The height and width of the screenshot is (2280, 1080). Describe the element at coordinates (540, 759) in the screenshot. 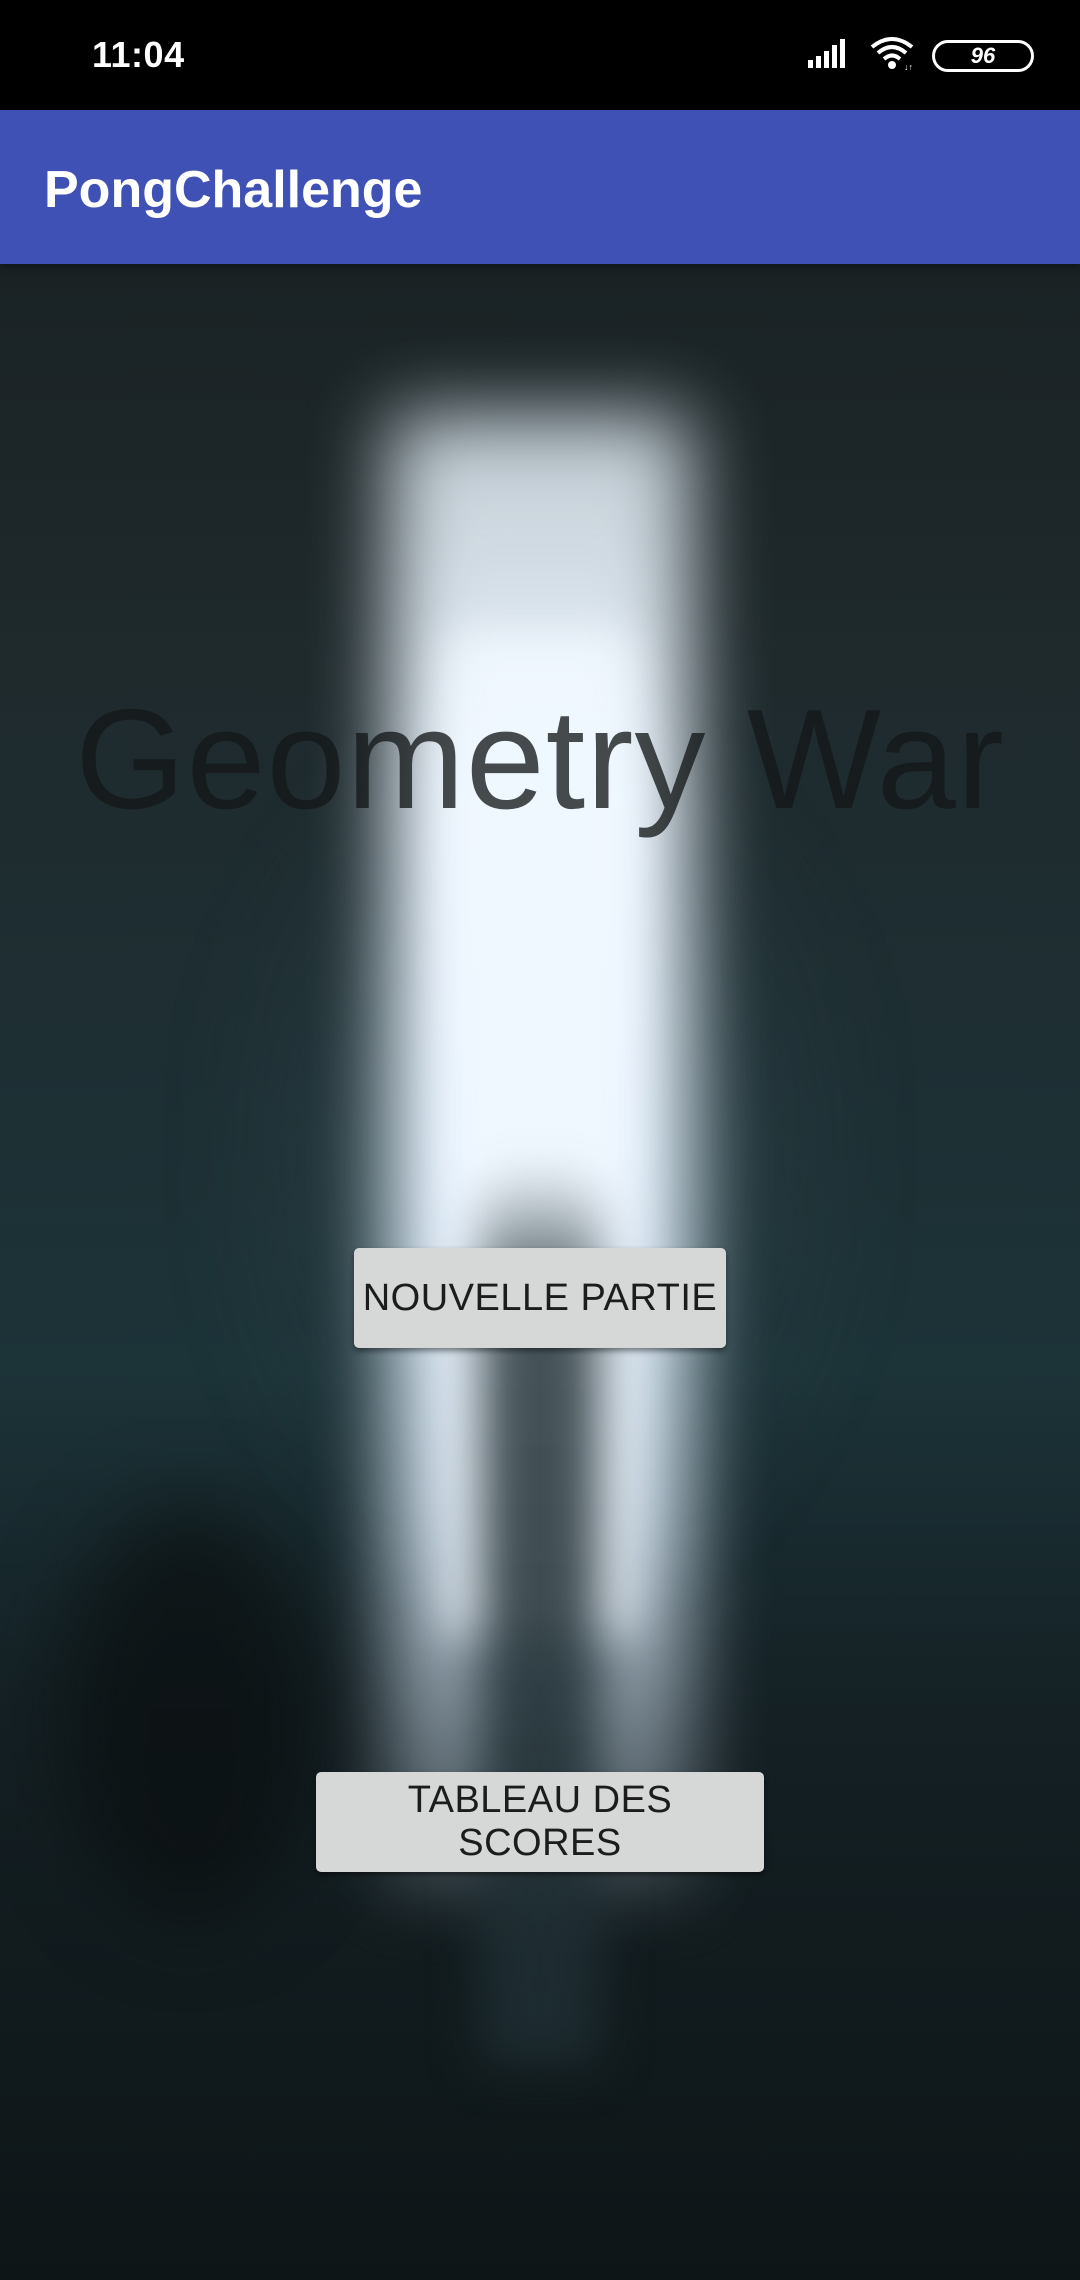

I see `game-title: Geometry War` at that location.